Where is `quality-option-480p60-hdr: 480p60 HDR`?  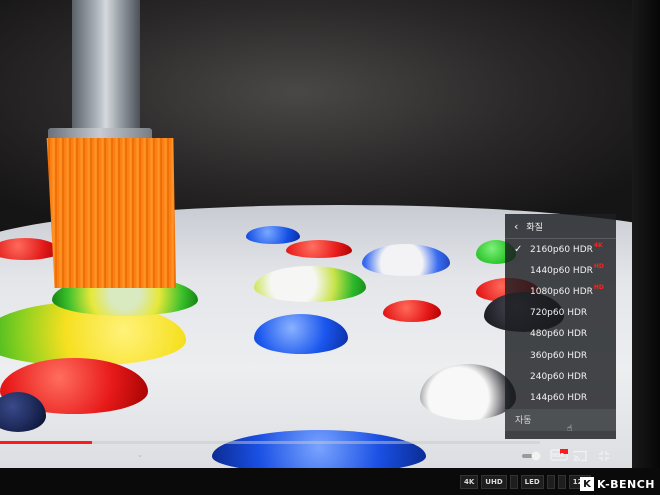
quality-option-480p60-hdr: 480p60 HDR is located at coordinates (560, 334).